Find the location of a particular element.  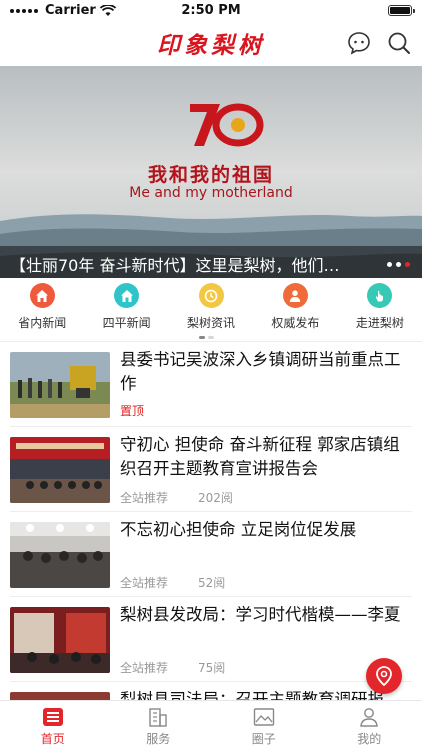

category-label: 梨树资讯 is located at coordinates (211, 323).